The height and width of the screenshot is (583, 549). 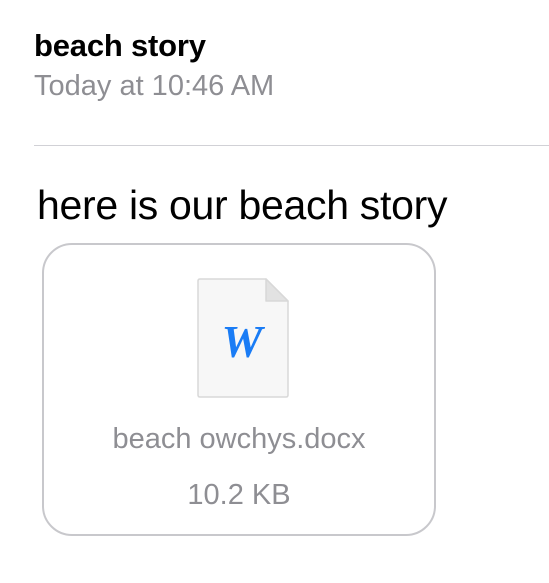 What do you see at coordinates (120, 45) in the screenshot?
I see `email-subject: beach story` at bounding box center [120, 45].